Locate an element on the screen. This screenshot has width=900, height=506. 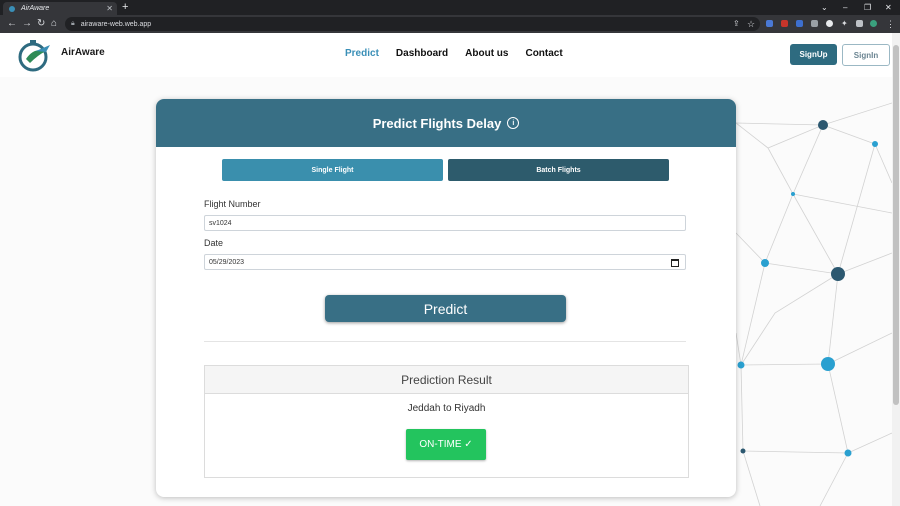
card-title: Predict Flights Delay is located at coordinates (437, 123).